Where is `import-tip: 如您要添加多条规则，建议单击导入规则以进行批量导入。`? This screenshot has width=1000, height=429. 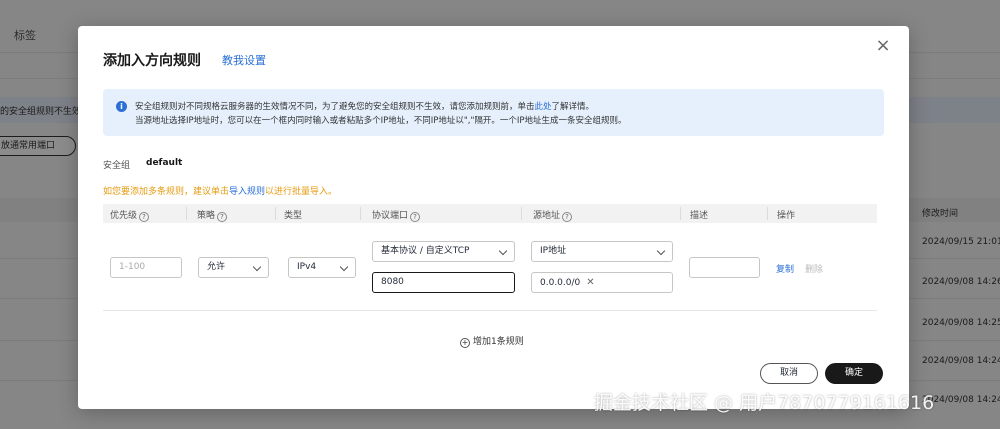 import-tip: 如您要添加多条规则，建议单击导入规则以进行批量导入。 is located at coordinates (220, 190).